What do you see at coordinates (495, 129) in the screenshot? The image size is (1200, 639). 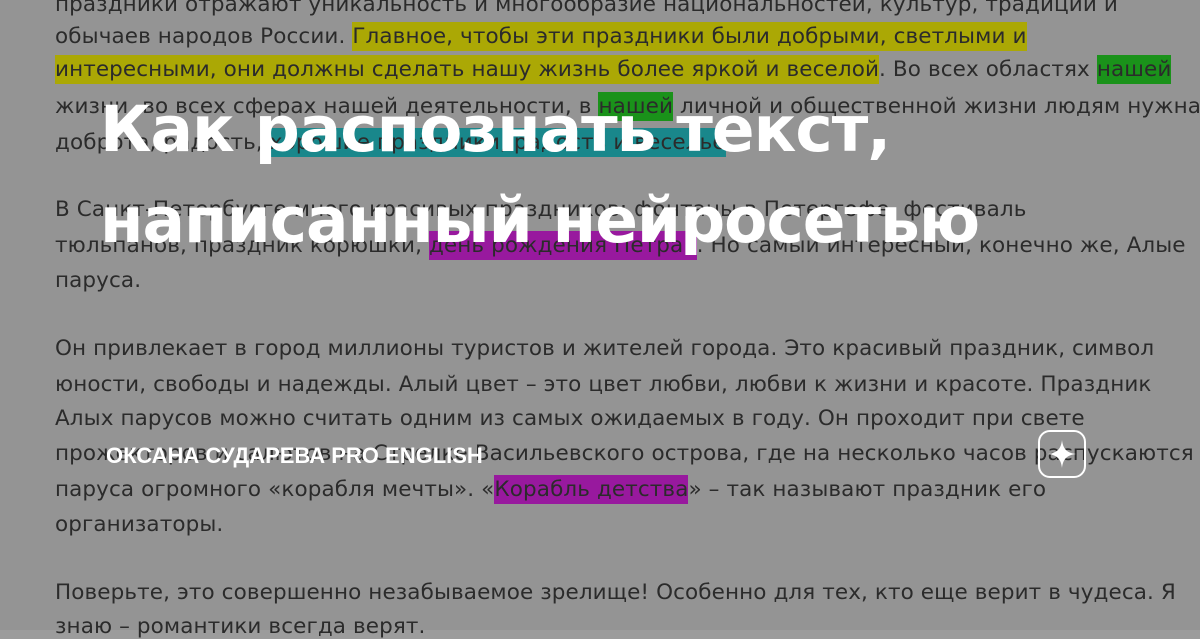 I see `title-line-1: Как распознать текст,` at bounding box center [495, 129].